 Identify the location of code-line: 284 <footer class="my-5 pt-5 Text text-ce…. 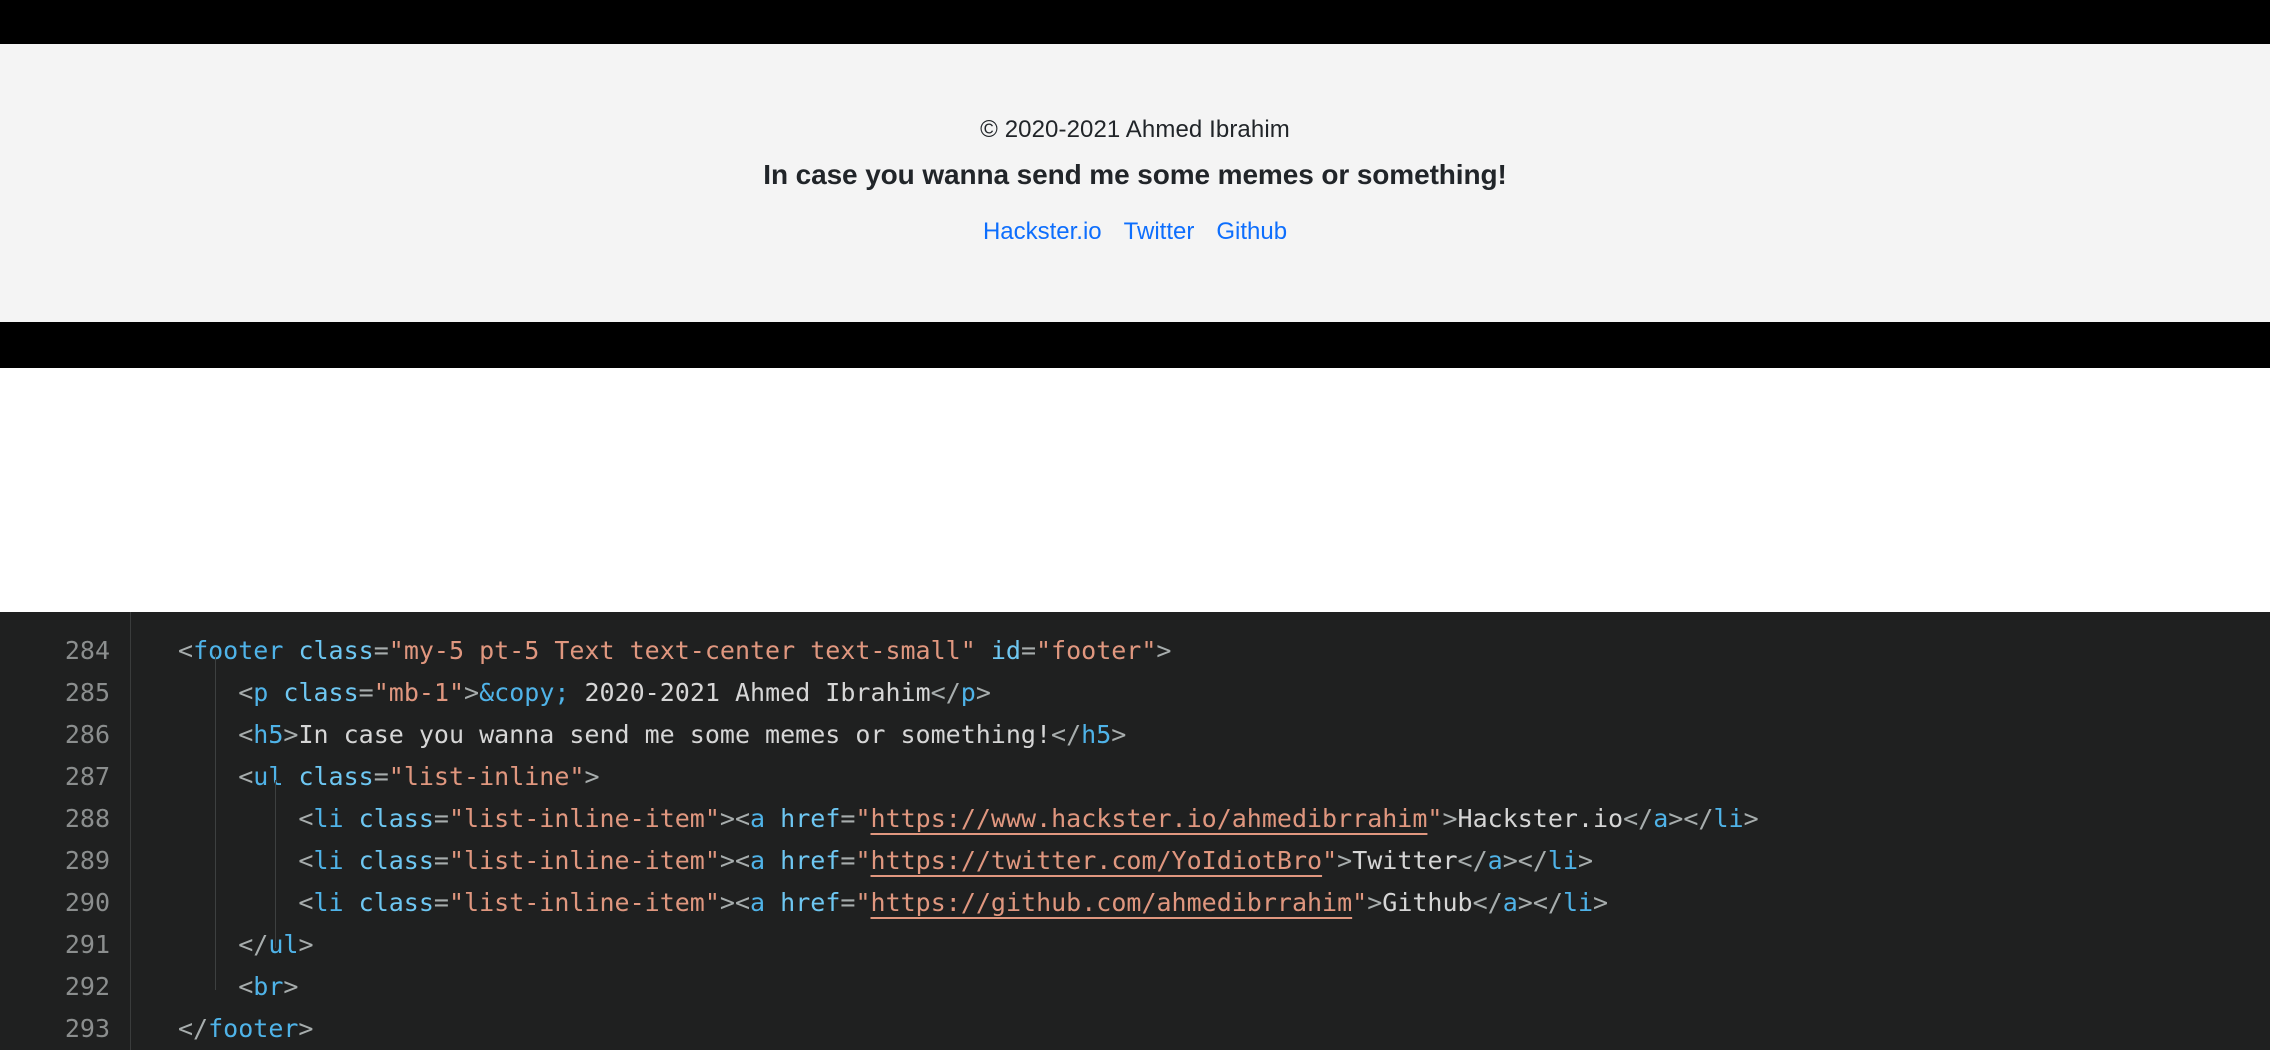
(1135, 651).